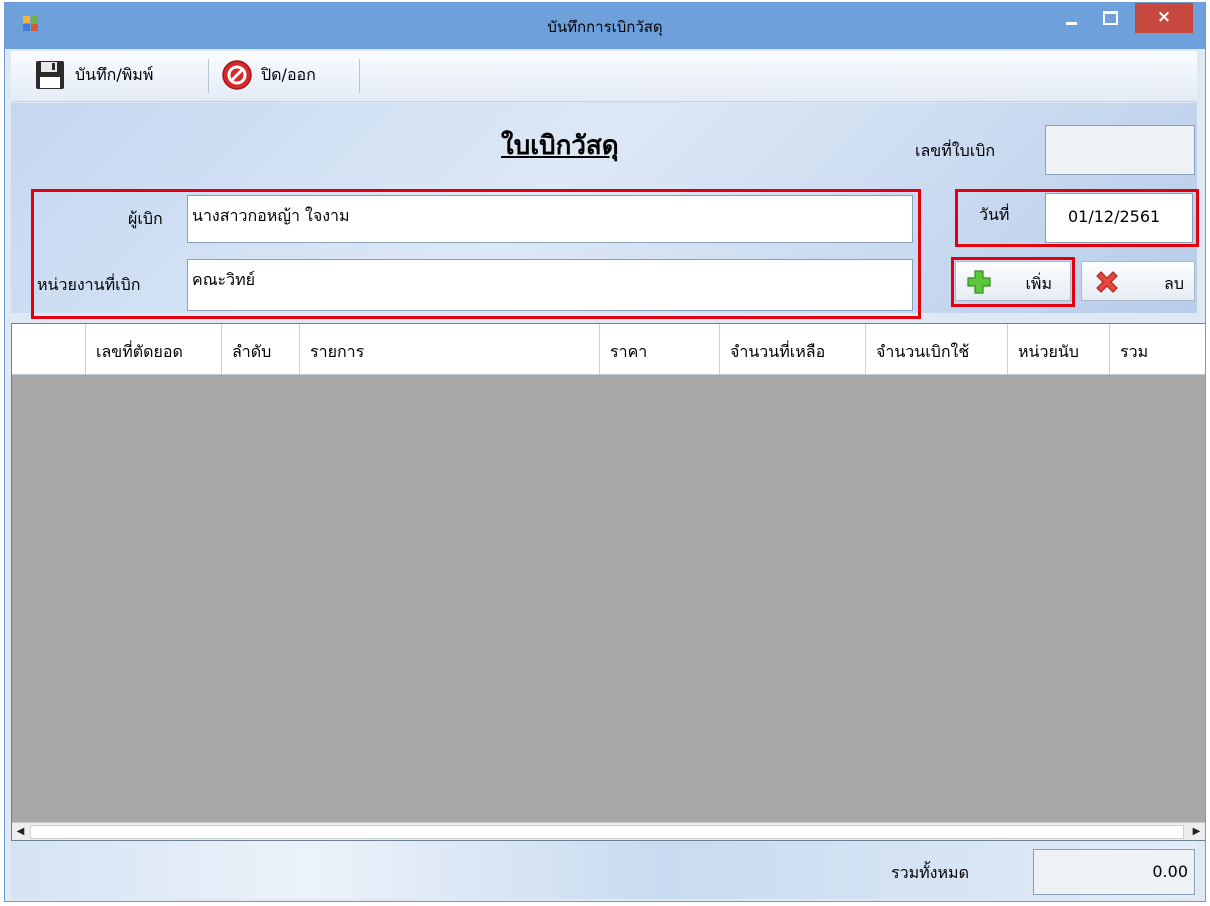 This screenshot has height=906, width=1210. I want to click on horizontal-scrollbar: ◀ ▶, so click(608, 831).